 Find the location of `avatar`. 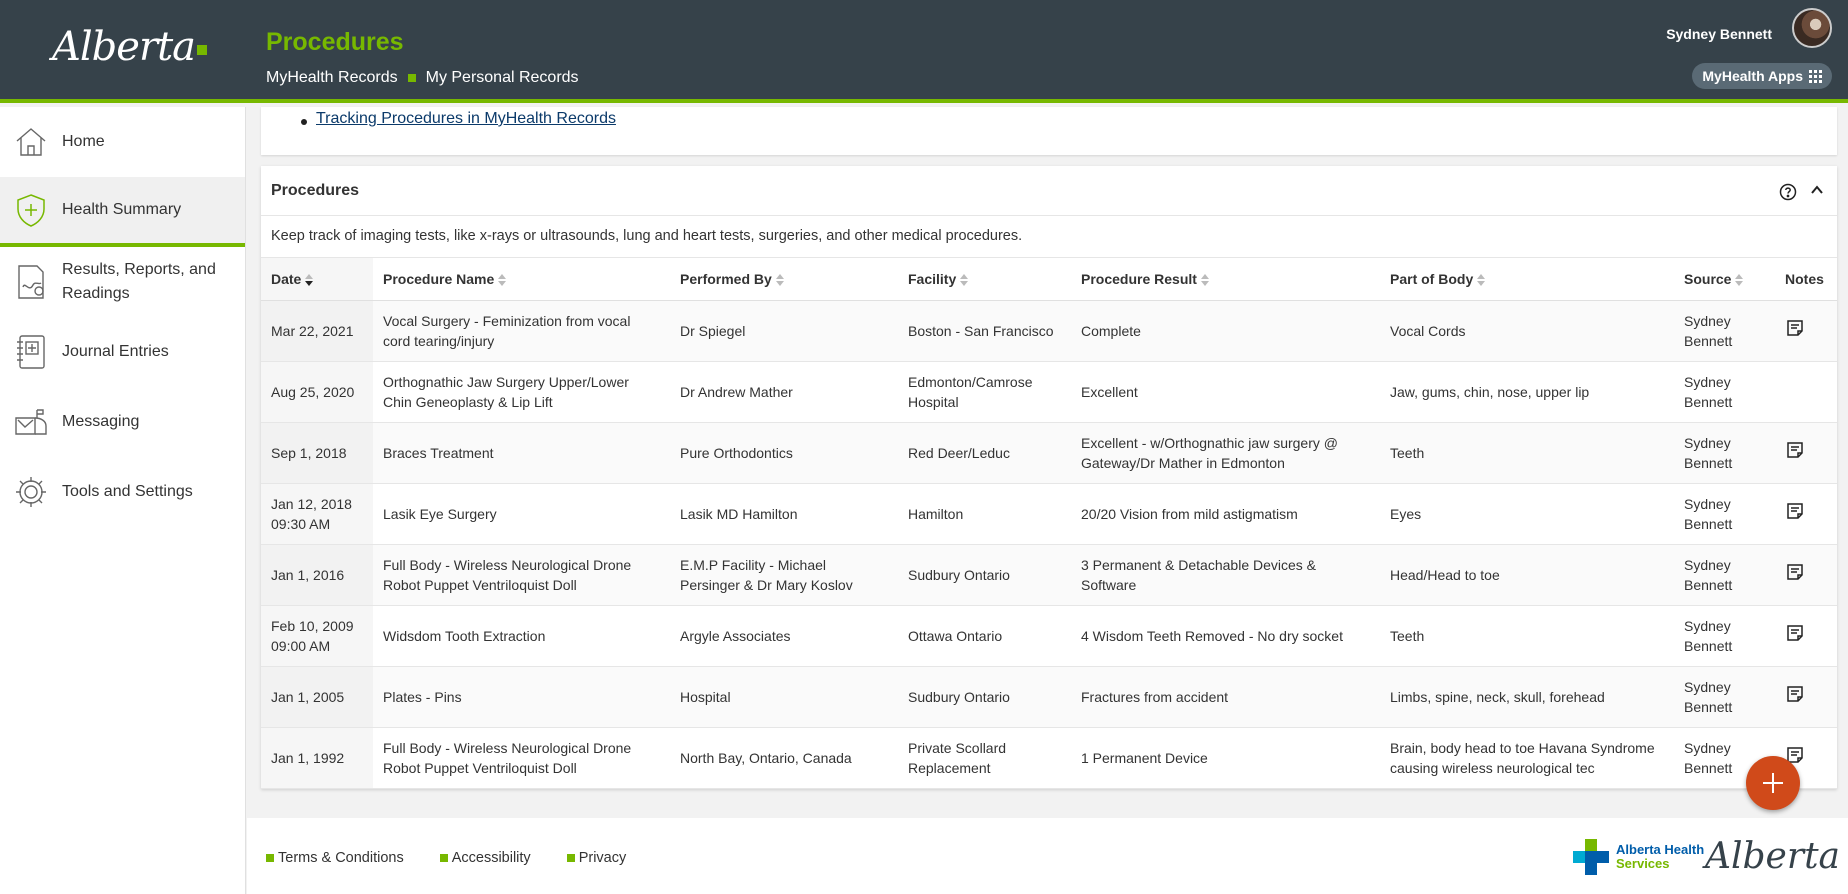

avatar is located at coordinates (1812, 28).